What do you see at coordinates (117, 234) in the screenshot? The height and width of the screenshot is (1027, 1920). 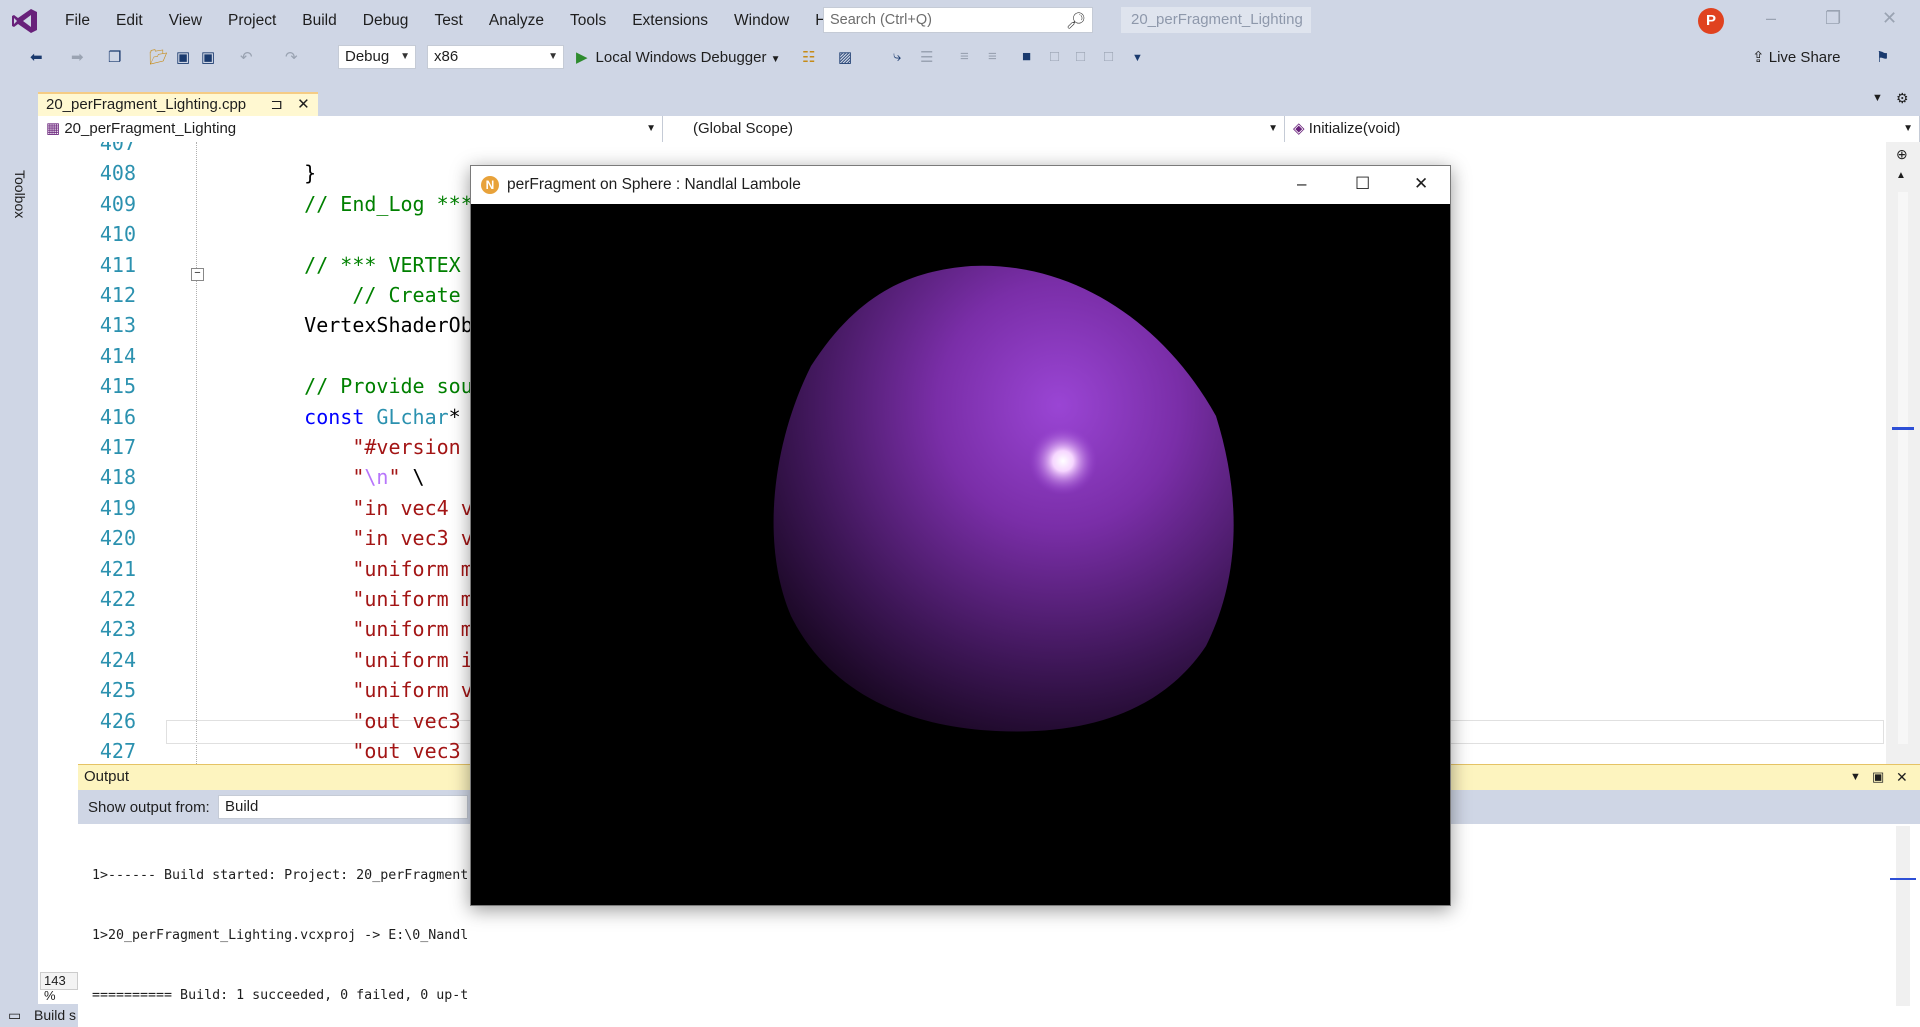 I see `line-number: 410` at bounding box center [117, 234].